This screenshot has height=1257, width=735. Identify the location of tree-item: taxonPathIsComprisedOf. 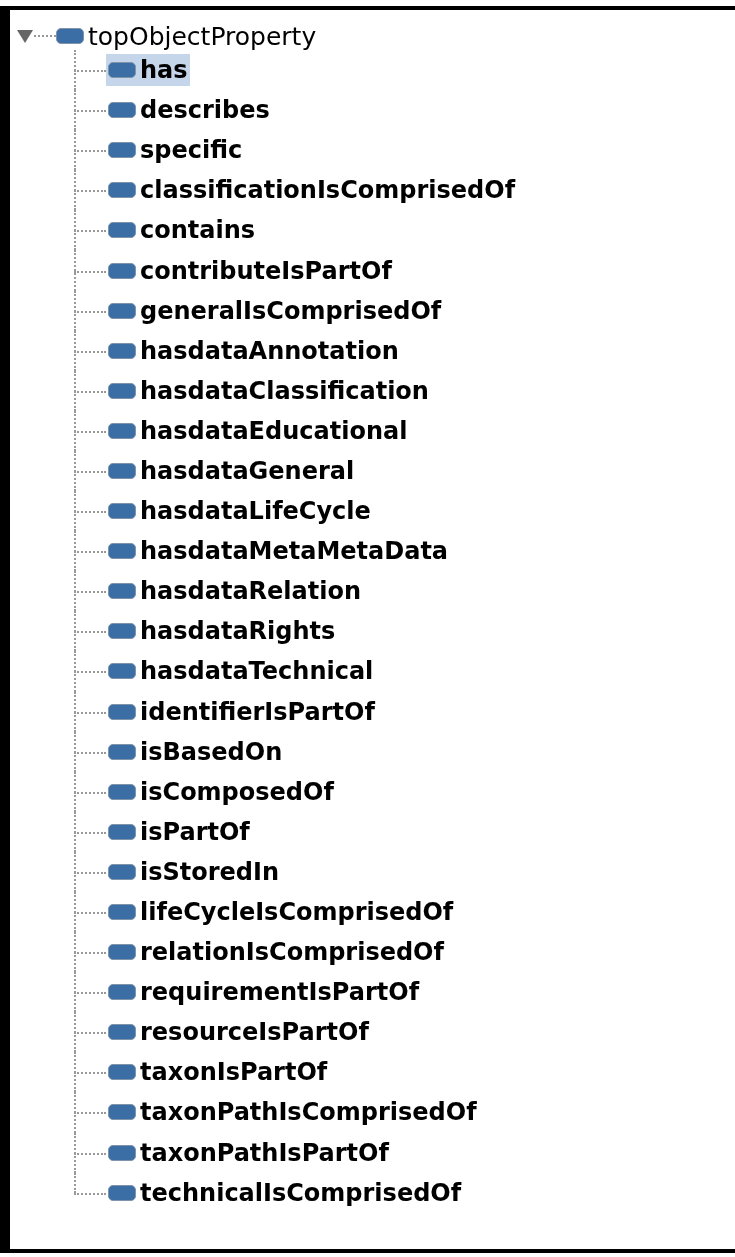
(292, 1112).